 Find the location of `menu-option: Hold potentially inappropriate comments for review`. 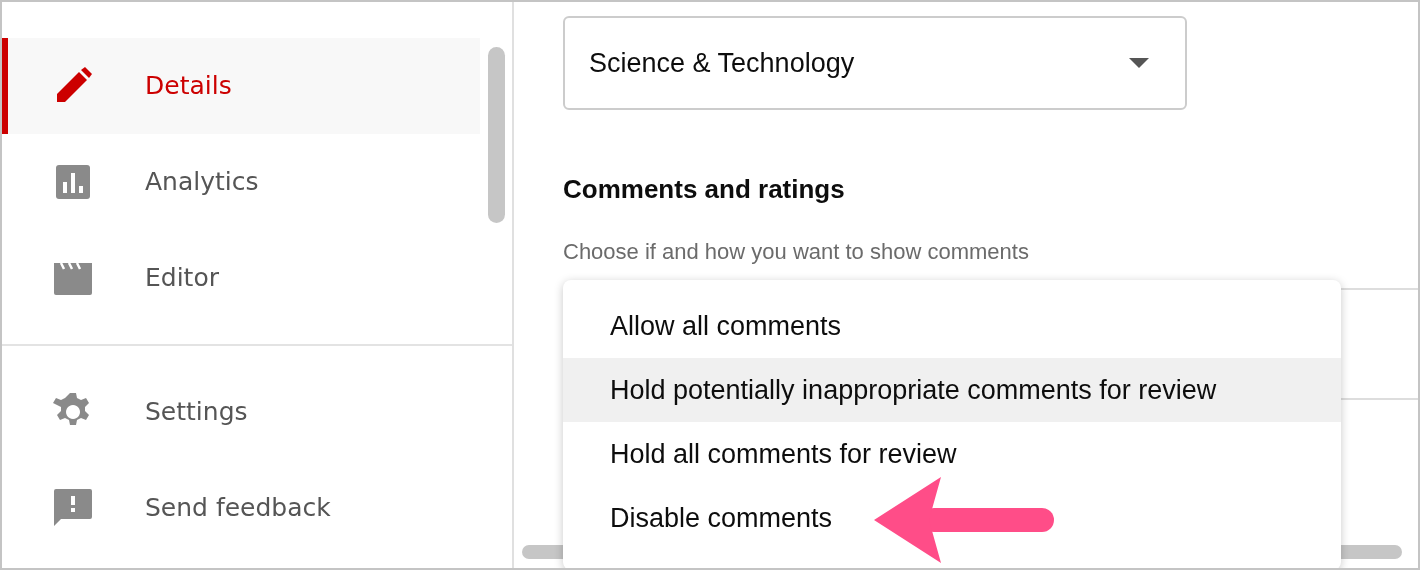

menu-option: Hold potentially inappropriate comments for review is located at coordinates (952, 390).